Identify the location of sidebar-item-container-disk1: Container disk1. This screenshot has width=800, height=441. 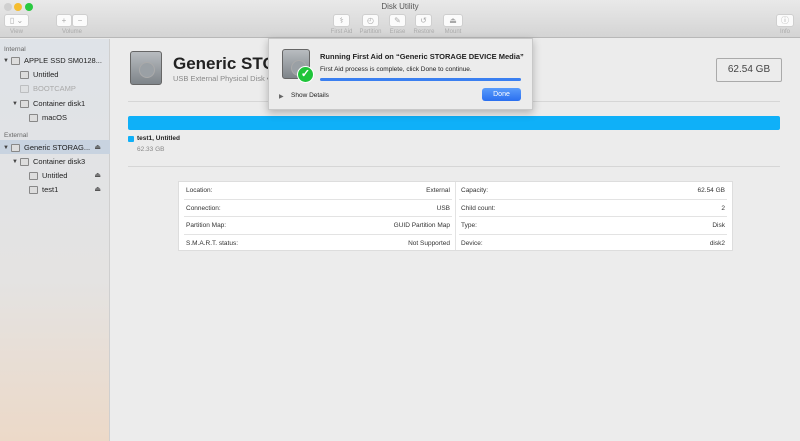
(52, 103).